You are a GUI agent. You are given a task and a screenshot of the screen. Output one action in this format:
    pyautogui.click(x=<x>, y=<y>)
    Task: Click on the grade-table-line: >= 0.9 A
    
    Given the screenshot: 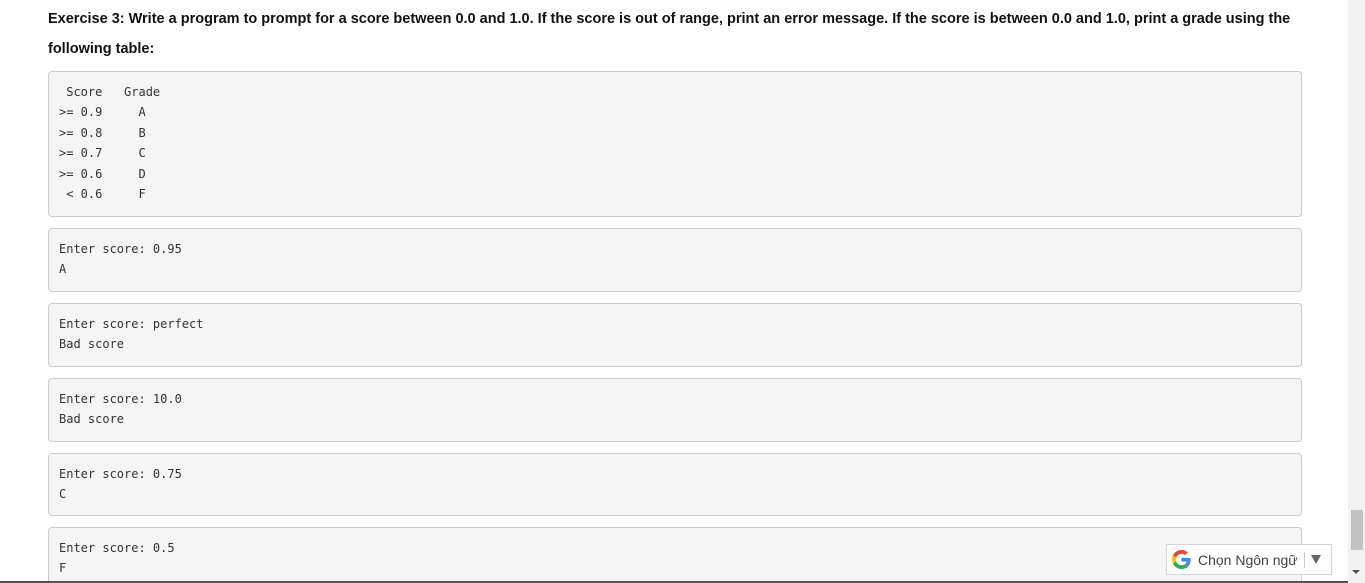 What is the action you would take?
    pyautogui.click(x=102, y=112)
    